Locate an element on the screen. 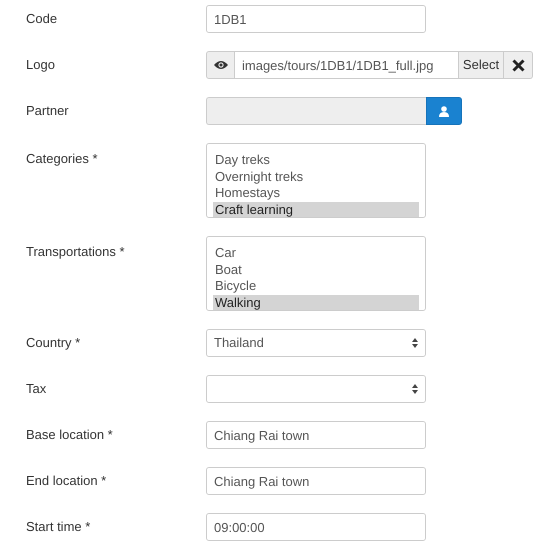  user-icon is located at coordinates (444, 111).